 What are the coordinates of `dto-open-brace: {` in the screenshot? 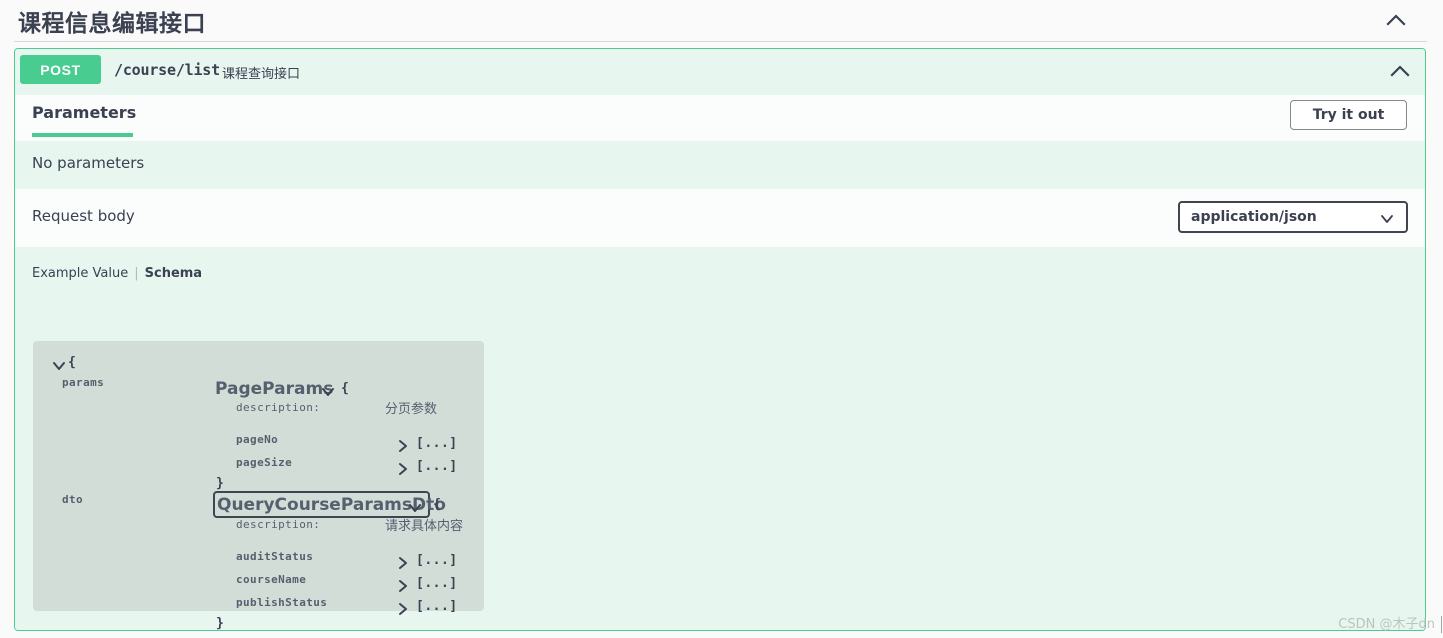 It's located at (437, 504).